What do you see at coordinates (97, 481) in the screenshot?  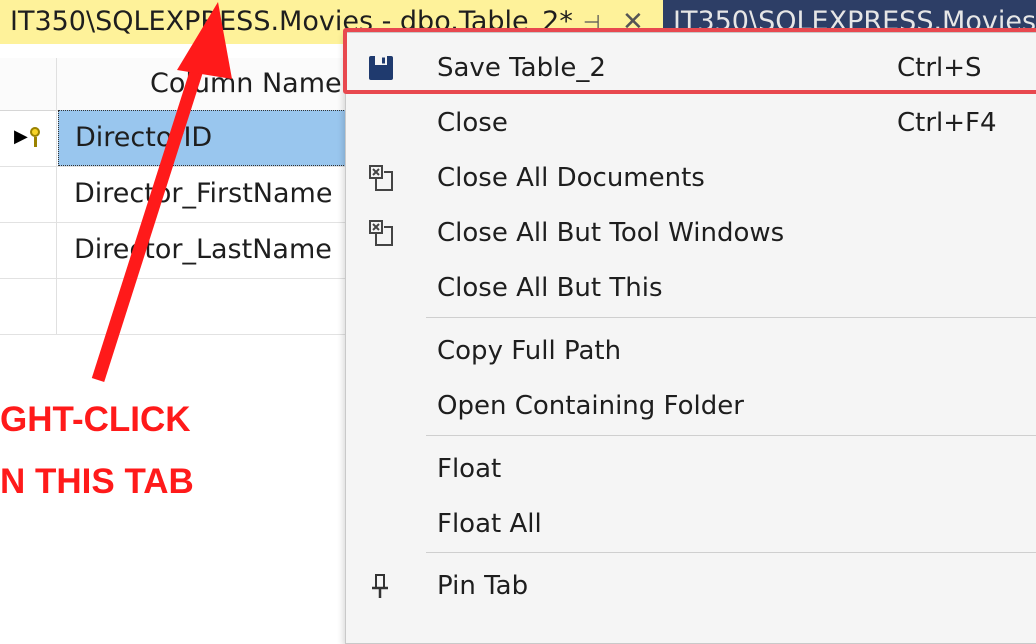 I see `annotation-line-2: N THIS TAB` at bounding box center [97, 481].